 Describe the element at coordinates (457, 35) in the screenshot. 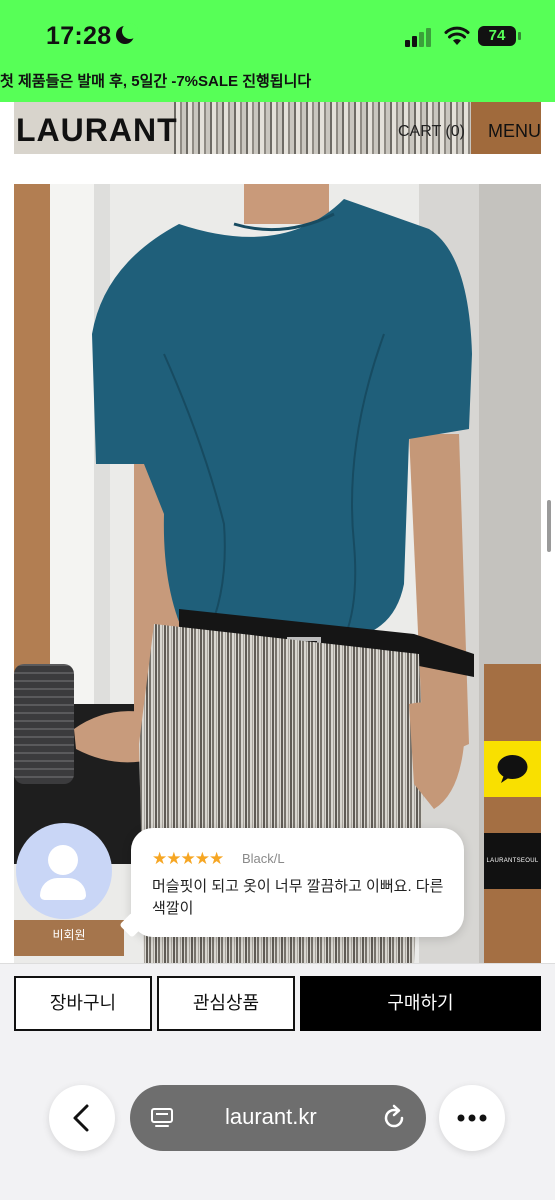

I see `wifi-icon` at that location.